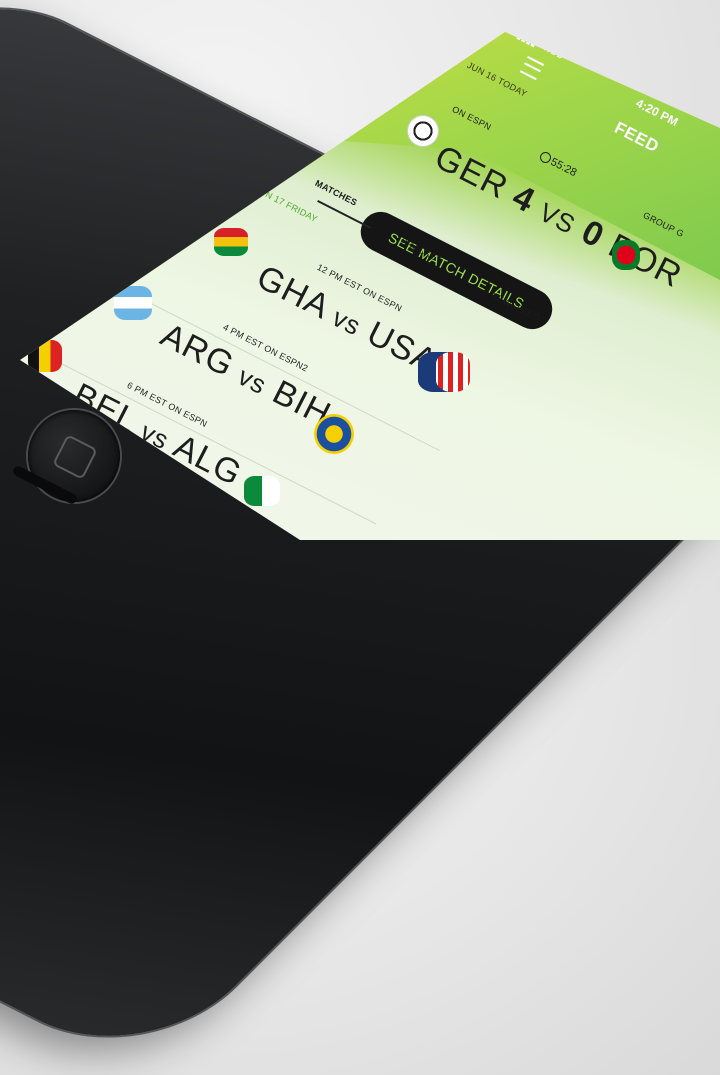 Image resolution: width=720 pixels, height=1075 pixels. Describe the element at coordinates (626, 255) in the screenshot. I see `portugal-crest-icon` at that location.